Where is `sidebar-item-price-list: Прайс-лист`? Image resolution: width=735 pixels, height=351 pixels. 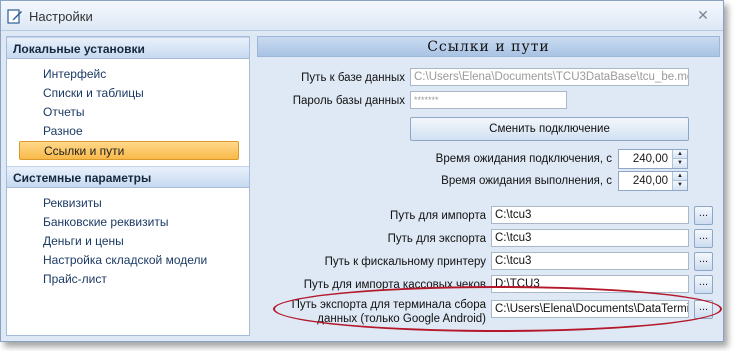 sidebar-item-price-list: Прайс-лист is located at coordinates (128, 279).